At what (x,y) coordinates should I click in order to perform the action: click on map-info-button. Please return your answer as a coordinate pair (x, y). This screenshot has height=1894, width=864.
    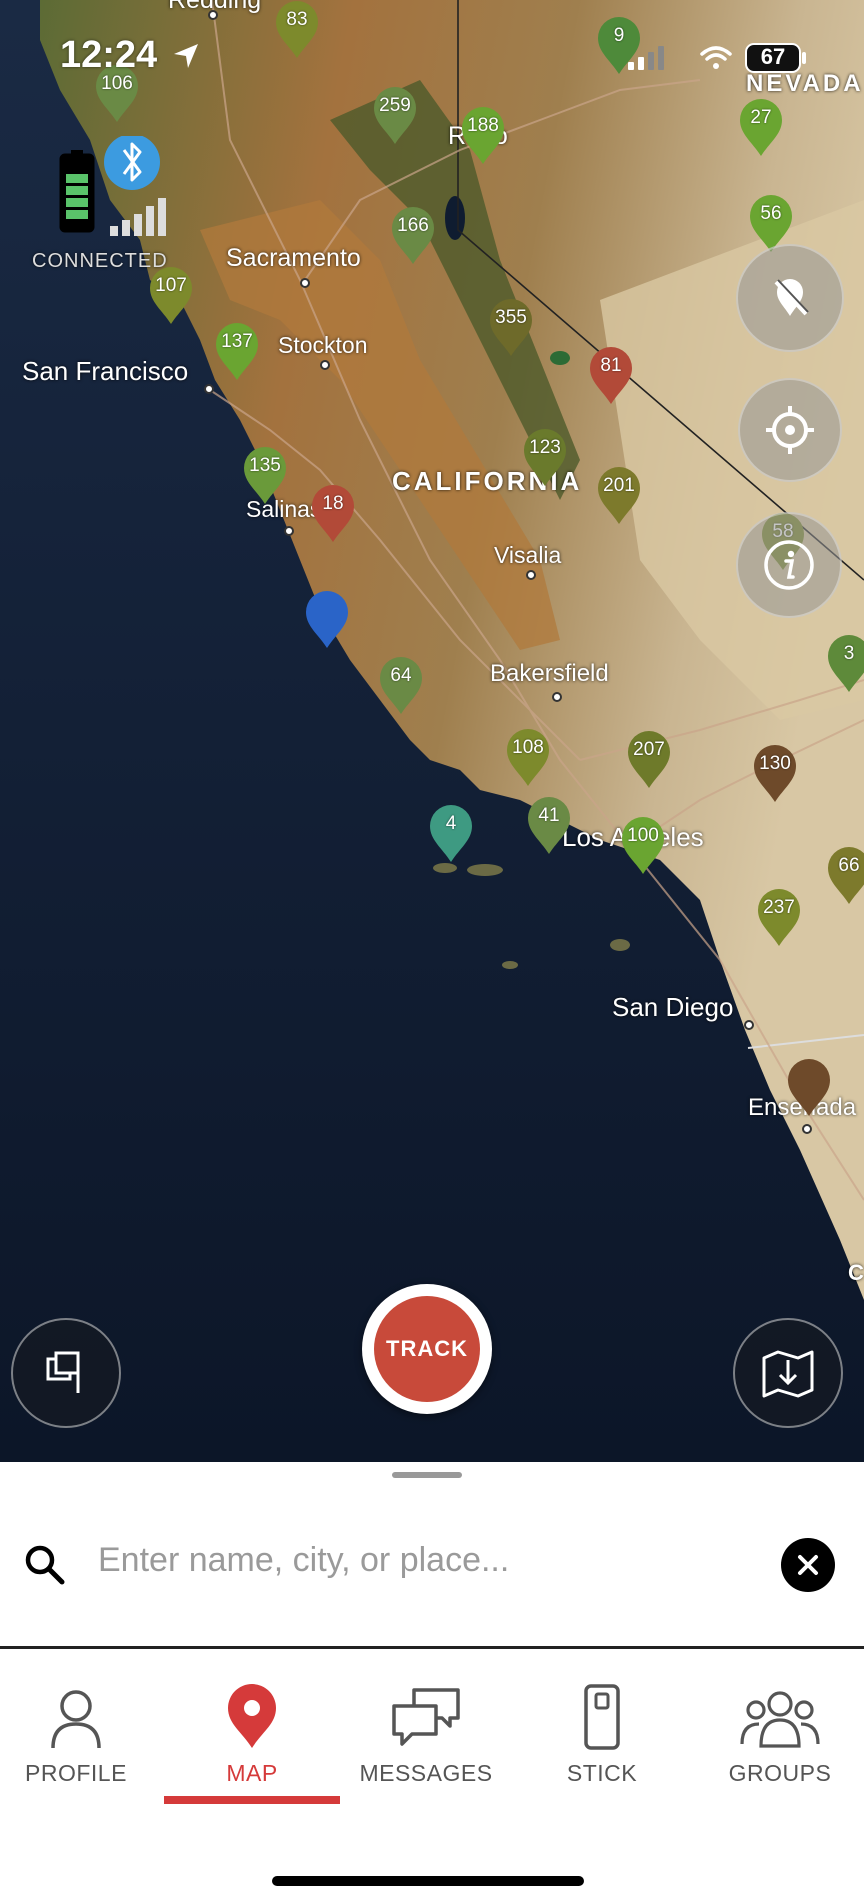
    Looking at the image, I should click on (789, 565).